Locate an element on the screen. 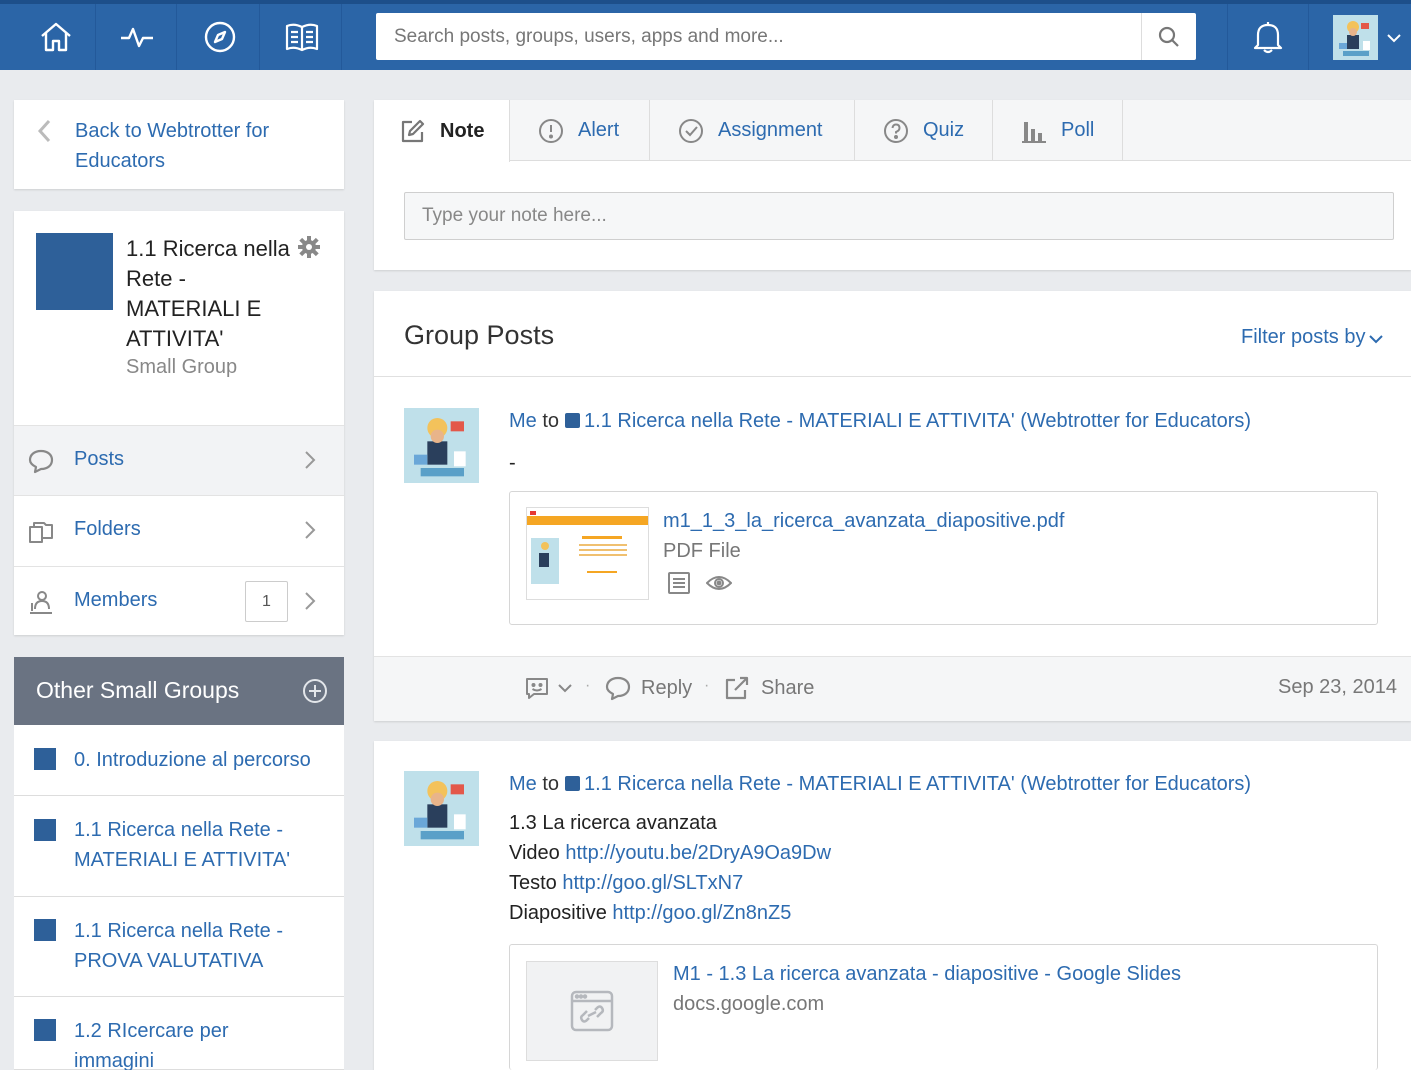 The image size is (1411, 1070). reply-button: Reply is located at coordinates (648, 688).